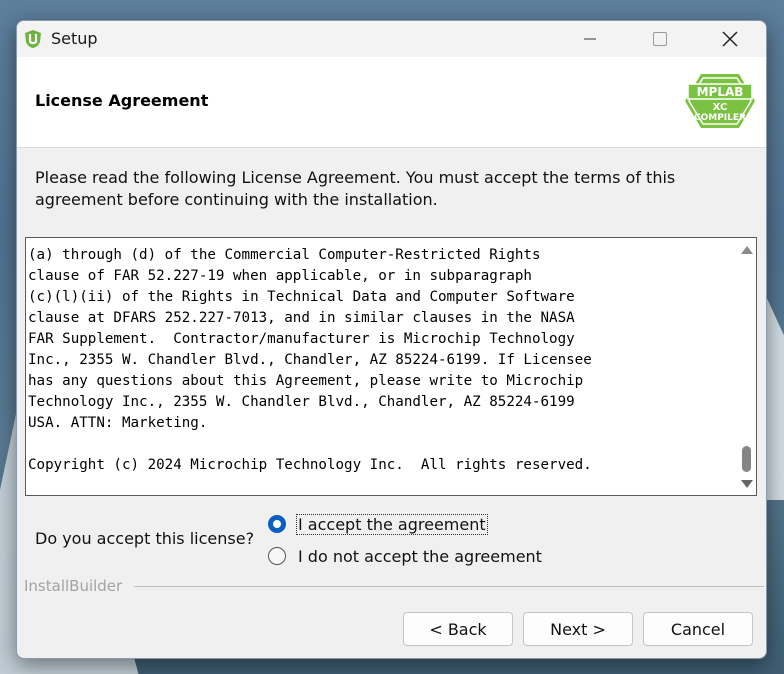 The width and height of the screenshot is (784, 674). Describe the element at coordinates (720, 118) in the screenshot. I see `svg-text: COMPILER` at that location.